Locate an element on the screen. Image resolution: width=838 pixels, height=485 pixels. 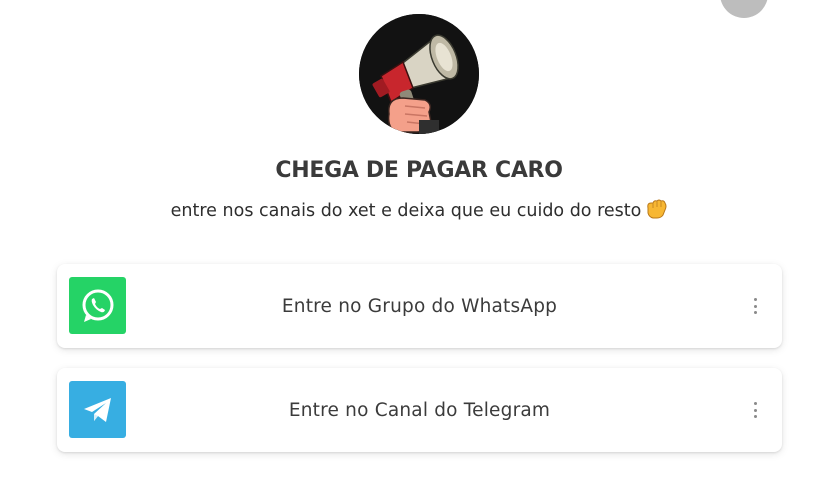
telegram-link-card: Entre no Canal do Telegram is located at coordinates (419, 410).